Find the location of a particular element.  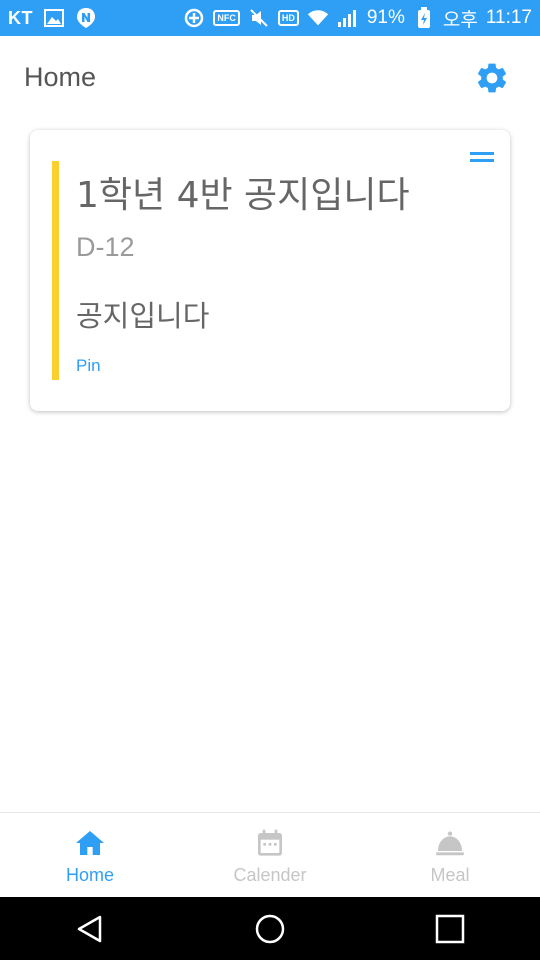

tab-home: Home is located at coordinates (90, 855).